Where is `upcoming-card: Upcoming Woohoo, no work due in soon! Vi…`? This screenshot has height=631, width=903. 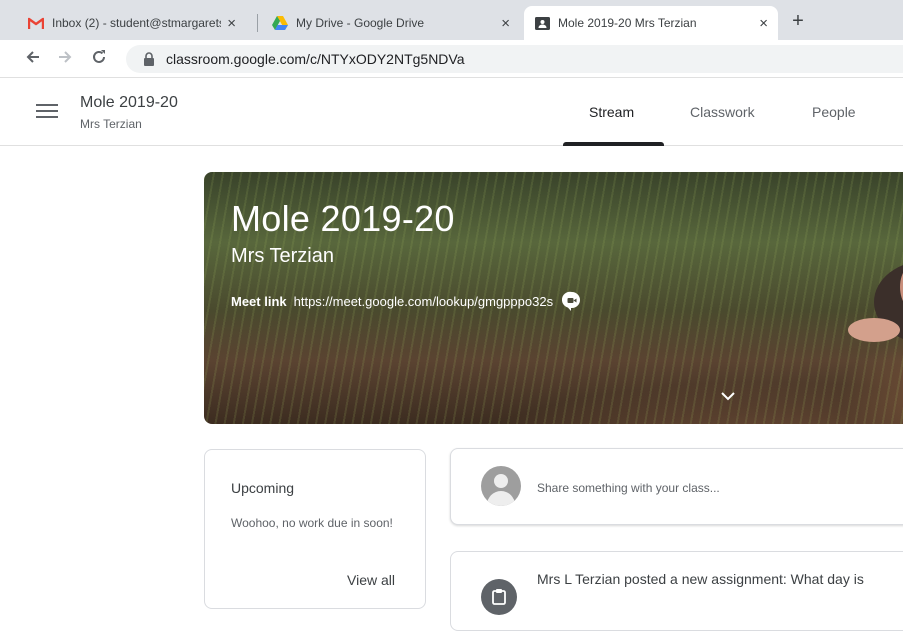
upcoming-card: Upcoming Woohoo, no work due in soon! Vi… is located at coordinates (315, 529).